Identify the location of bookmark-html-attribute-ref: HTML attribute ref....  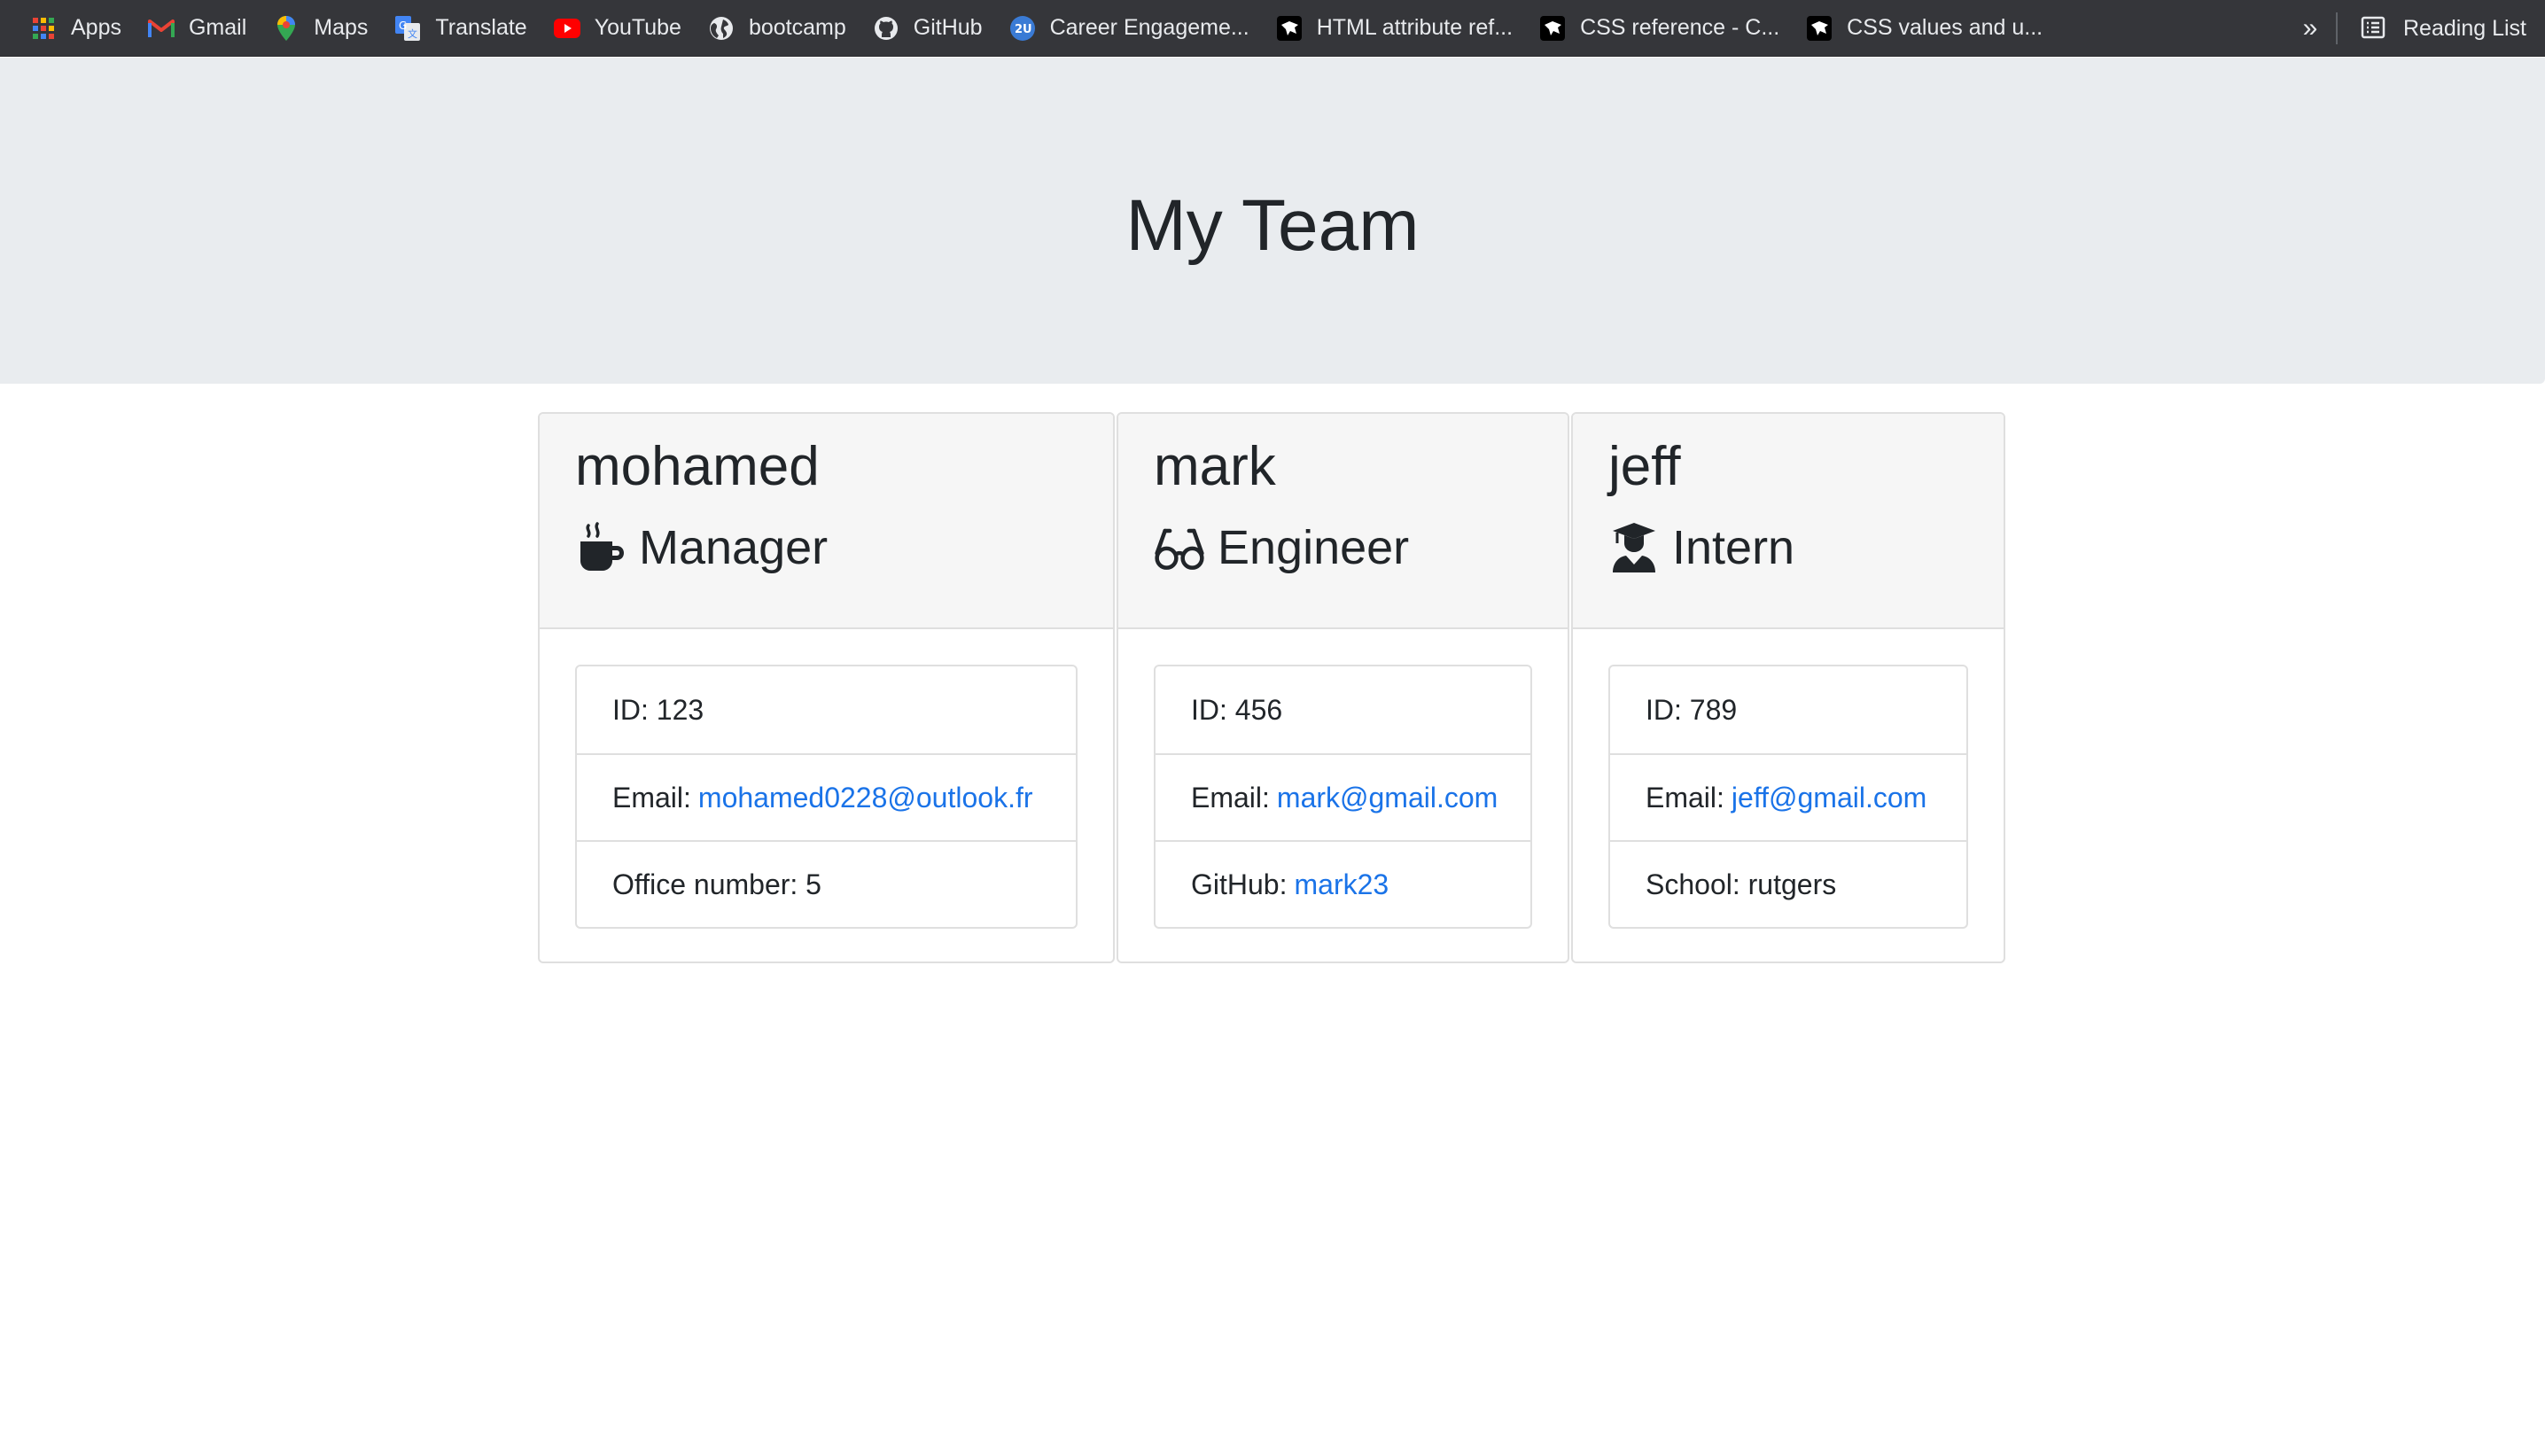
(1395, 28).